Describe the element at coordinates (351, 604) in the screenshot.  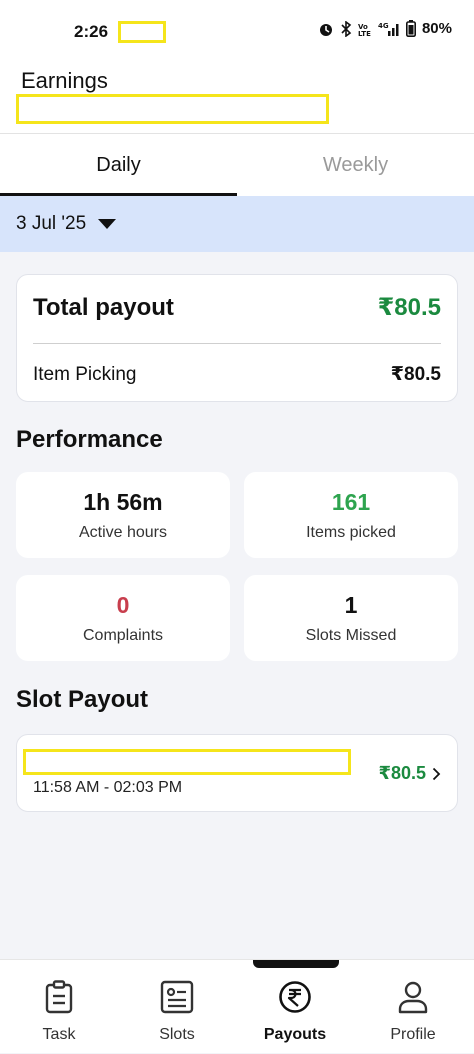
I see `stat-value: 1` at that location.